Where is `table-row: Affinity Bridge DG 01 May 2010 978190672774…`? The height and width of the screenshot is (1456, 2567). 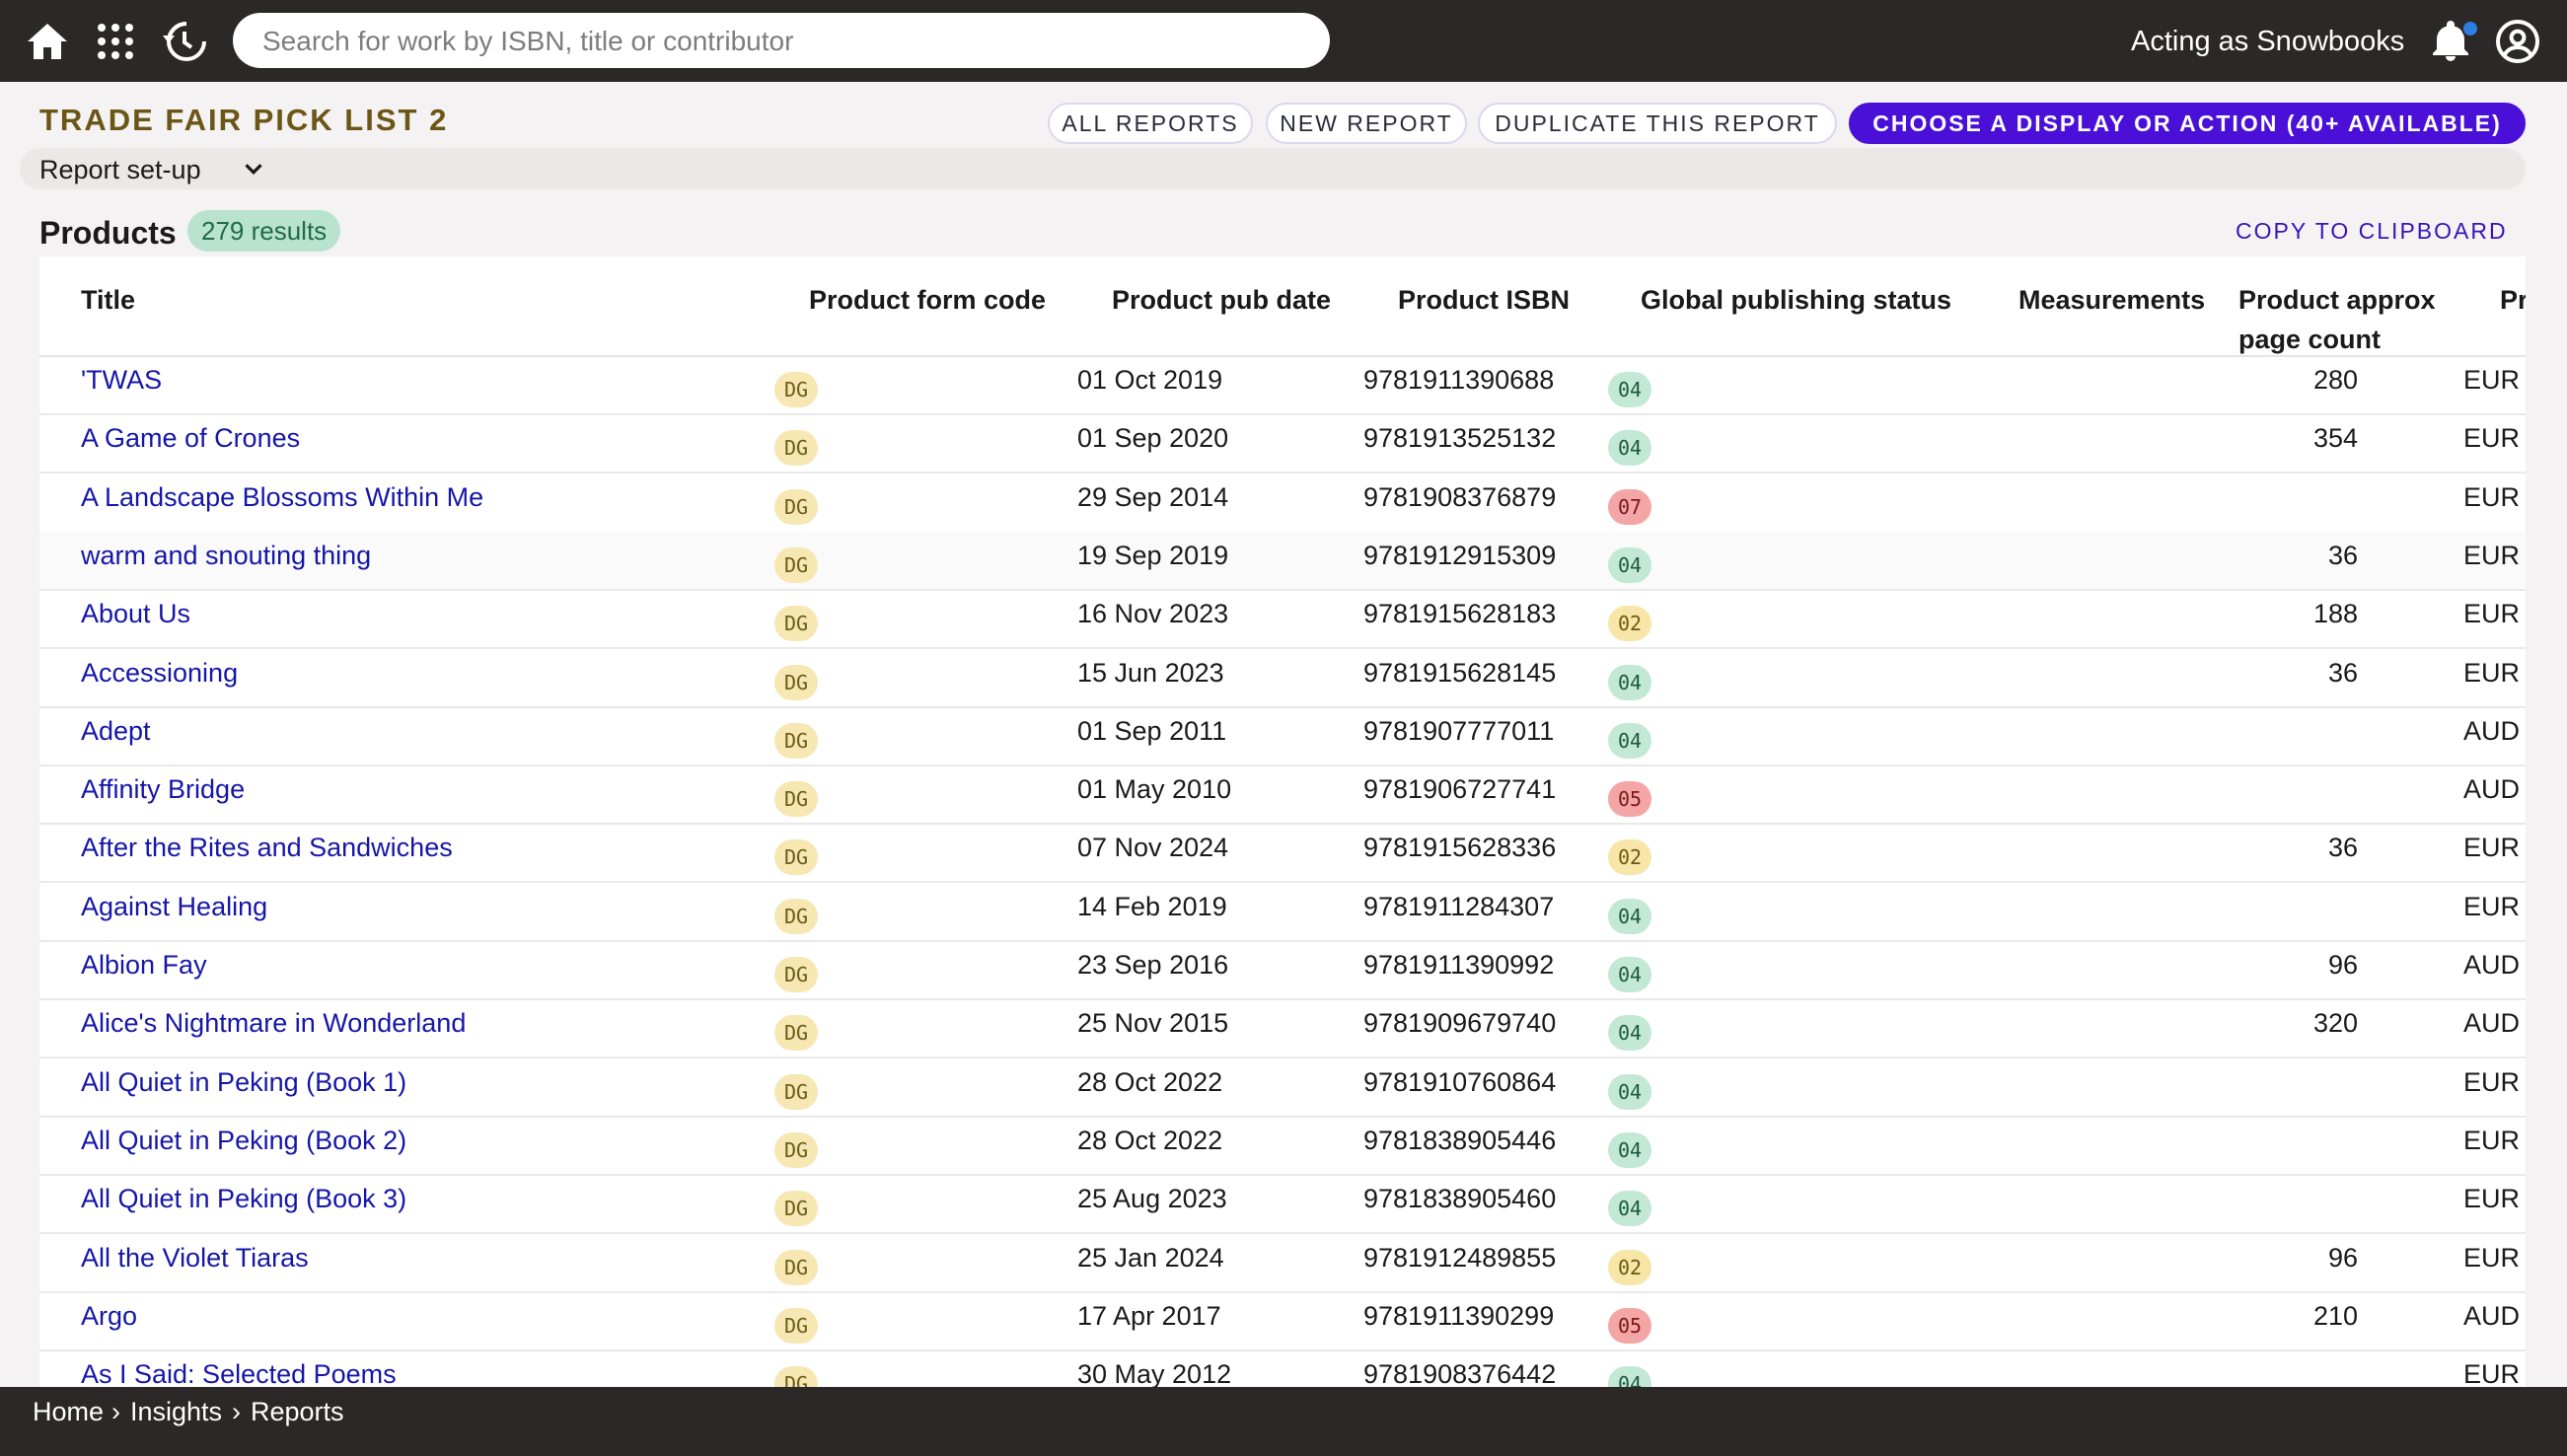
table-row: Affinity Bridge DG 01 May 2010 978190672774… is located at coordinates (1282, 795).